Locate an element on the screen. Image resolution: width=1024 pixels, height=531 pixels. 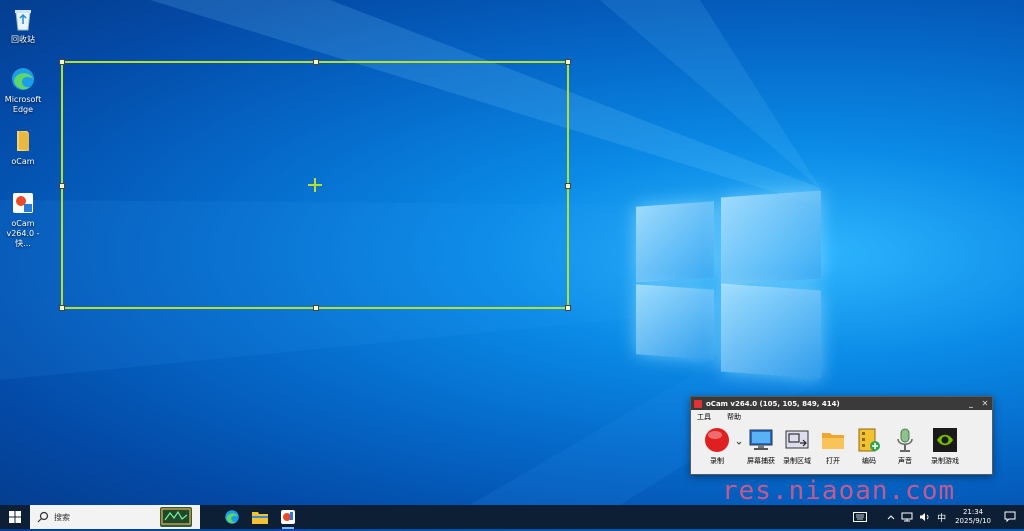
menu-help: 帮助 is located at coordinates (734, 417).